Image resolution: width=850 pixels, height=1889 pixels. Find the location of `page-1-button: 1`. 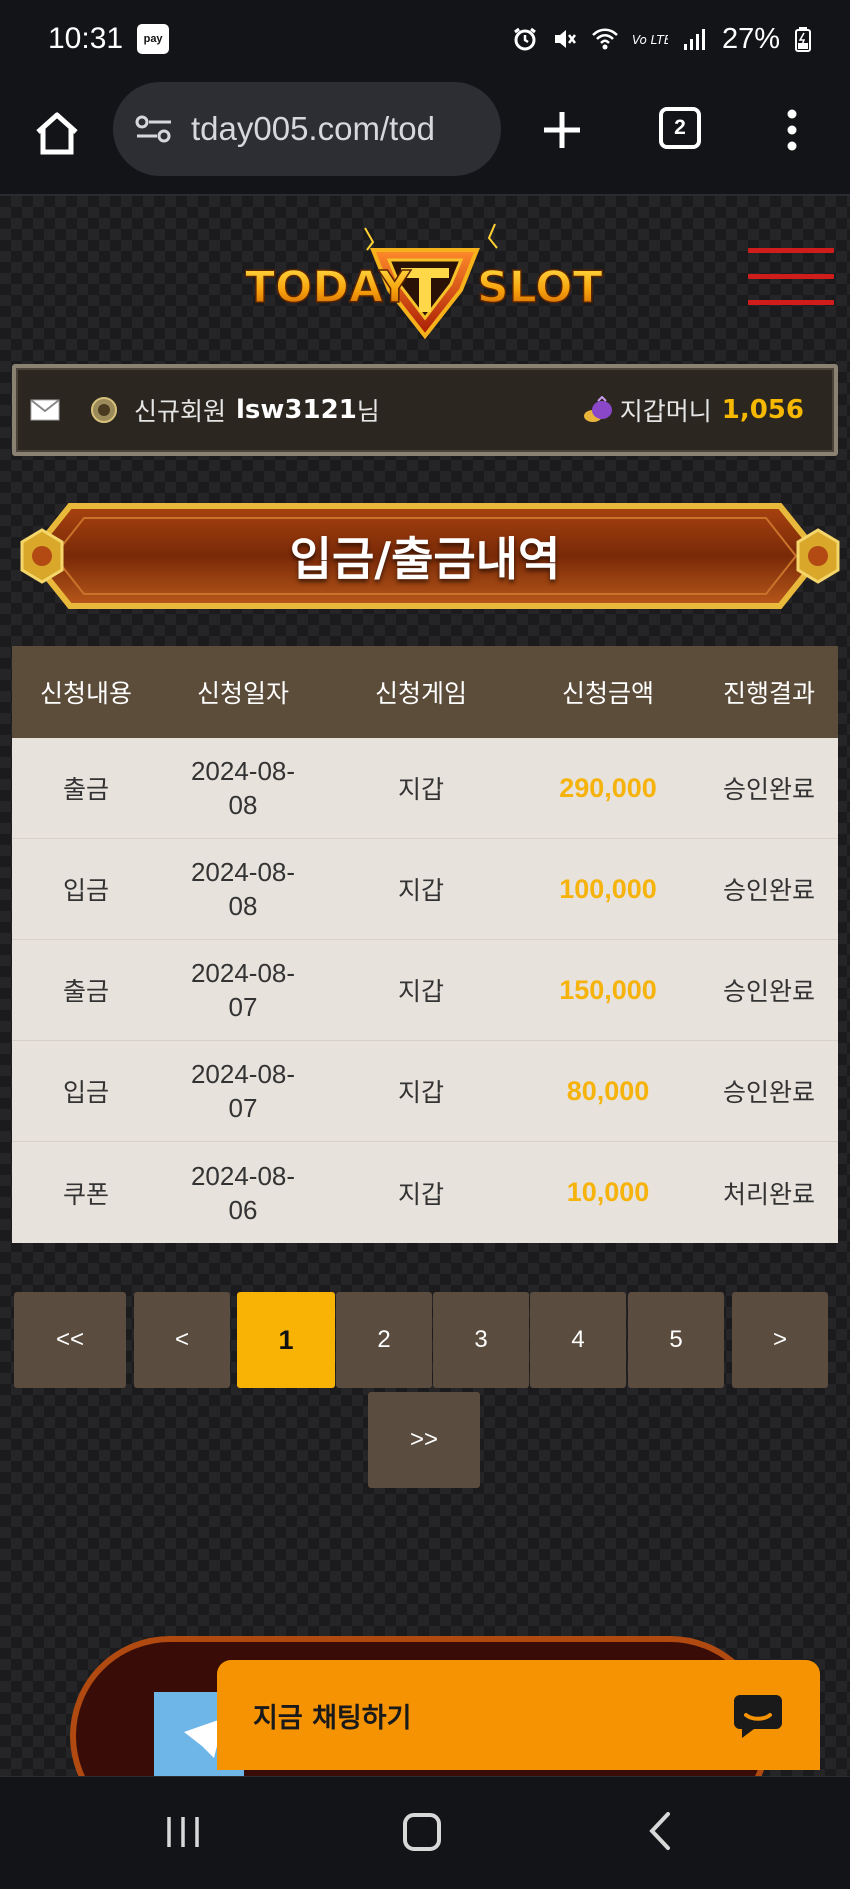

page-1-button: 1 is located at coordinates (286, 1340).